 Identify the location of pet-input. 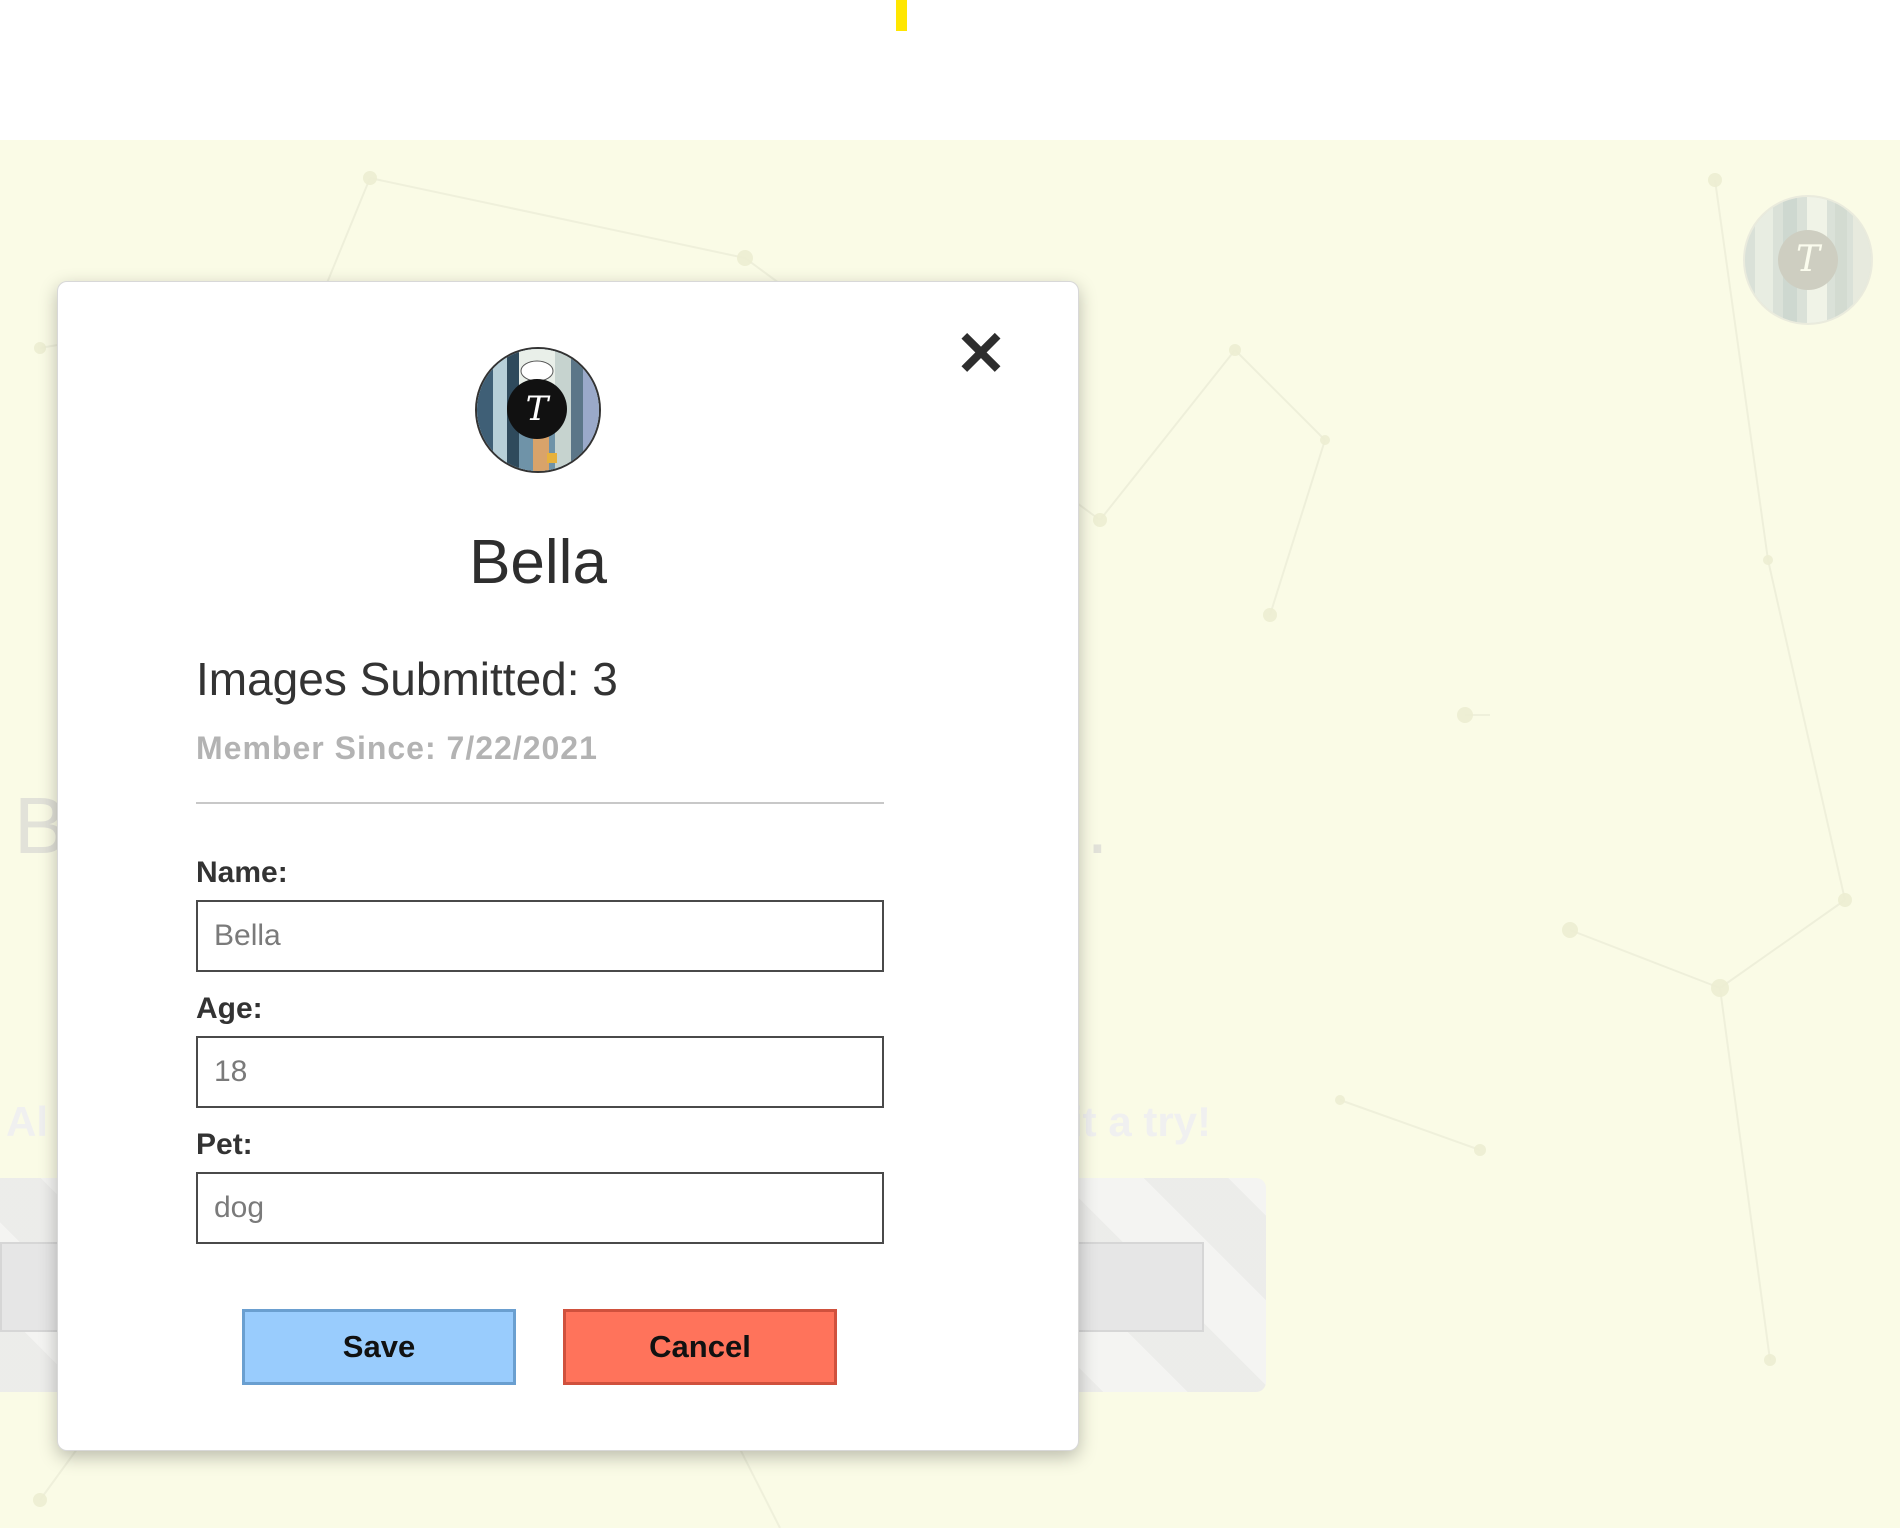
(540, 1208).